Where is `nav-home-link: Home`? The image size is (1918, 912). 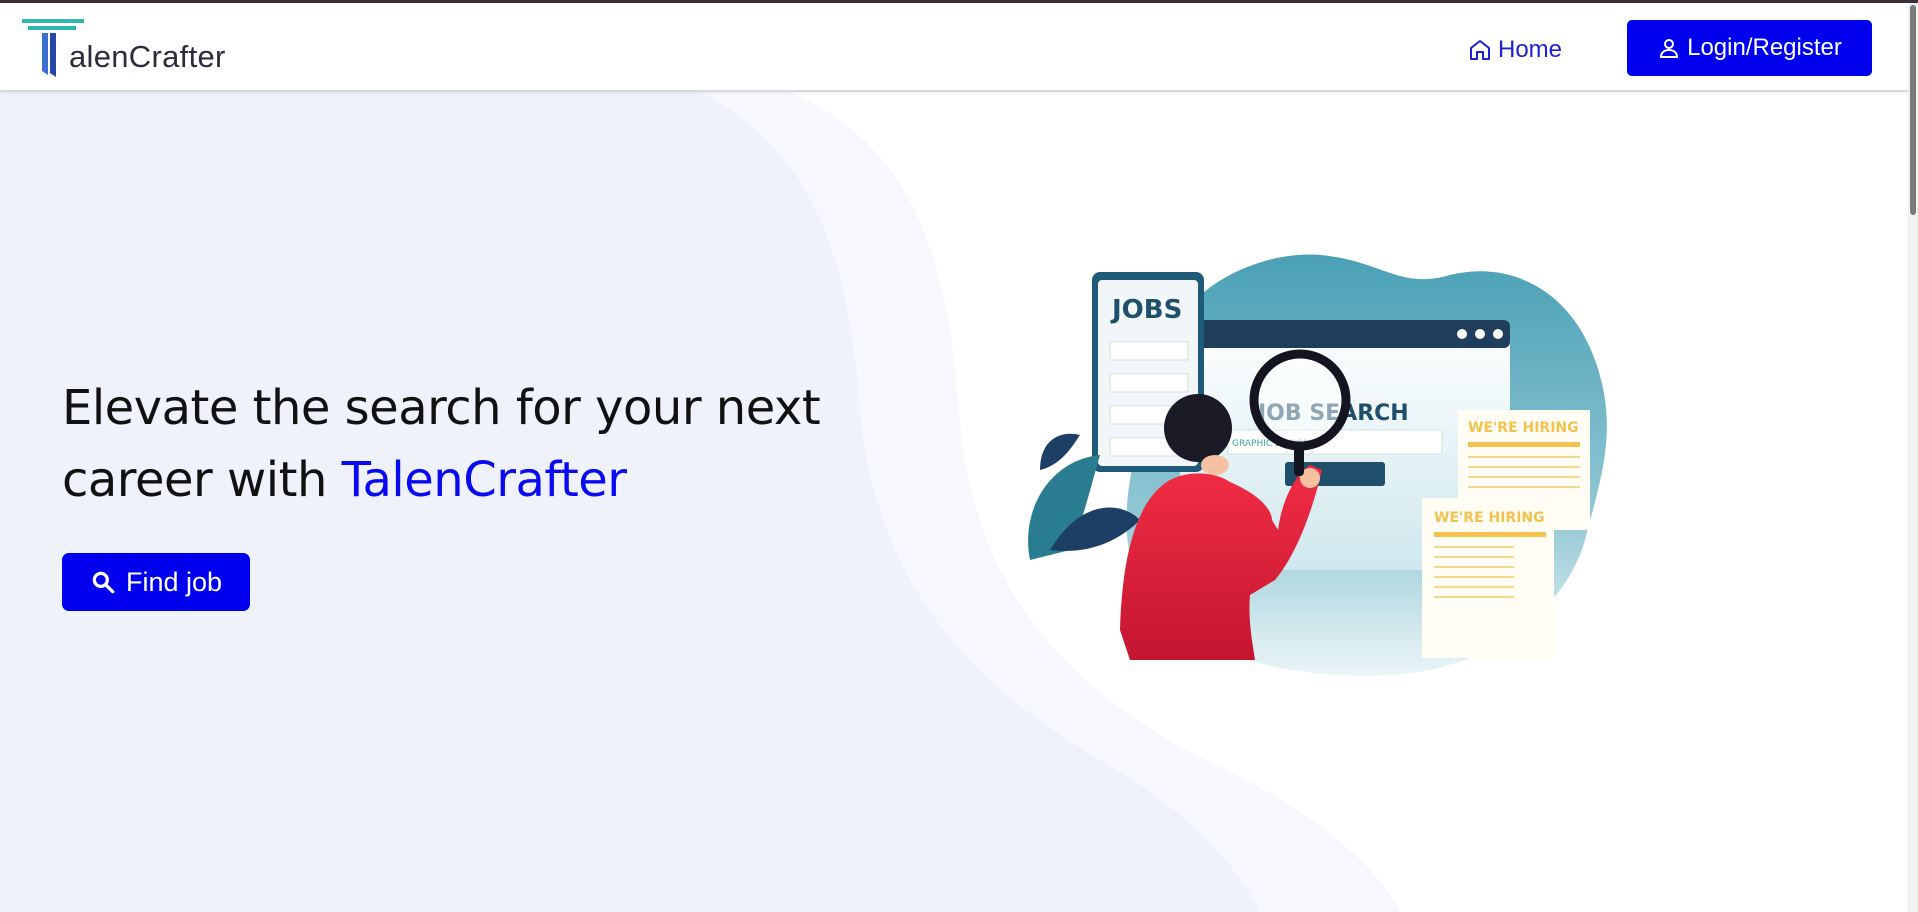 nav-home-link: Home is located at coordinates (1515, 50).